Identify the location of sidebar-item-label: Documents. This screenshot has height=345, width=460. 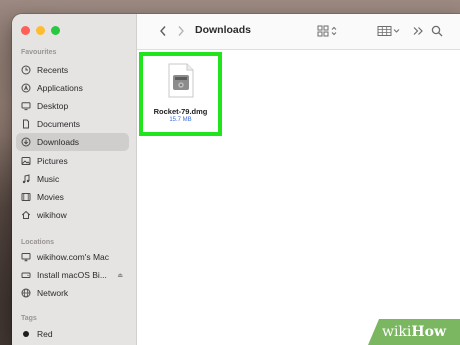
(58, 124).